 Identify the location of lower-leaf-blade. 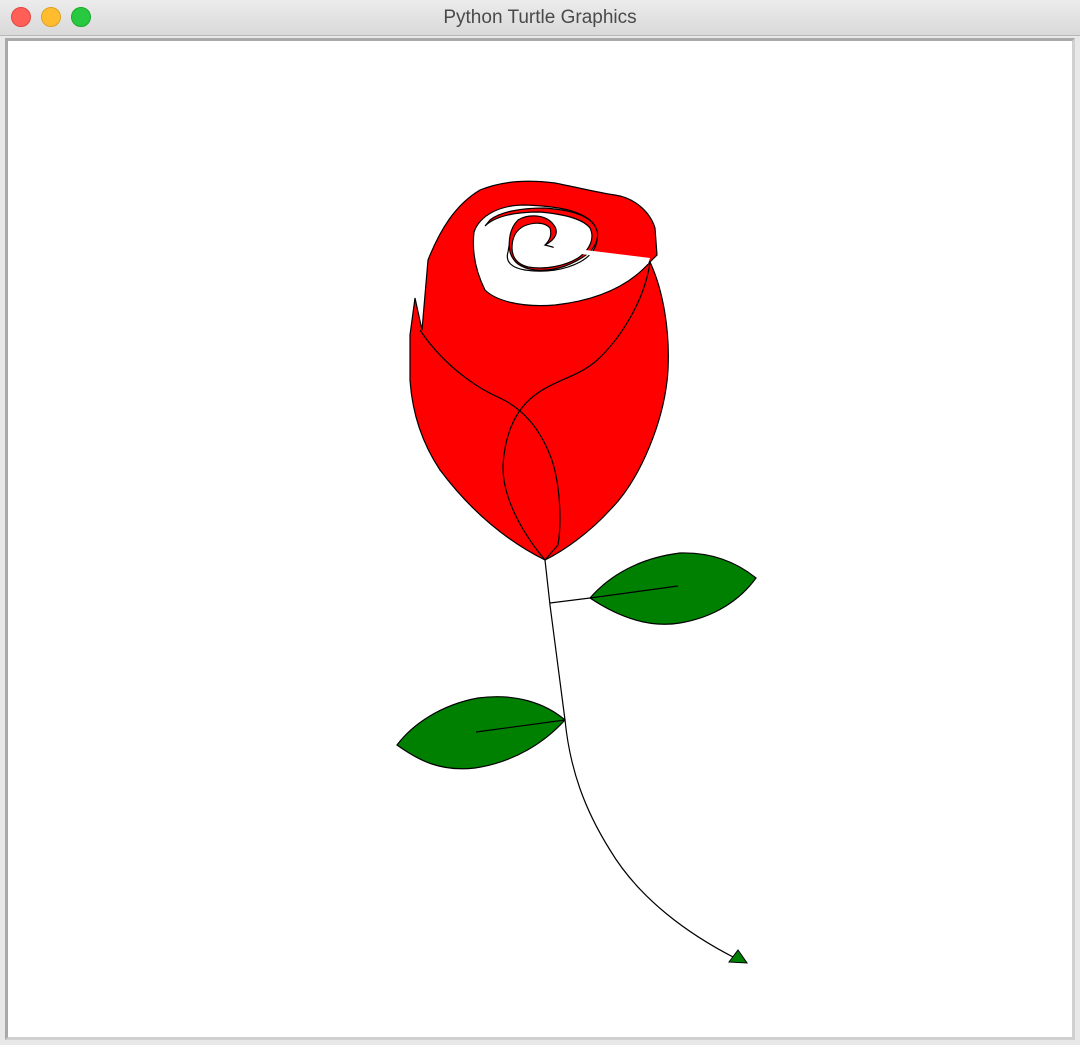
(481, 733).